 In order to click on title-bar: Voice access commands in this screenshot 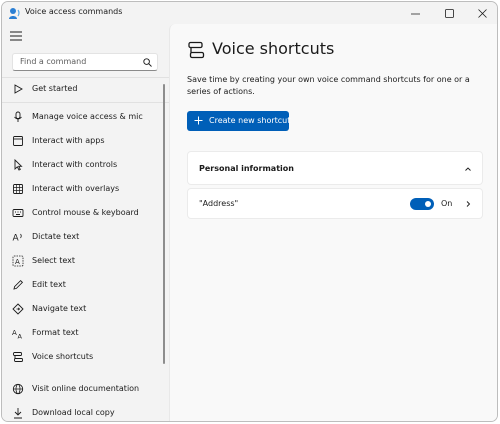, I will do `click(249, 13)`.